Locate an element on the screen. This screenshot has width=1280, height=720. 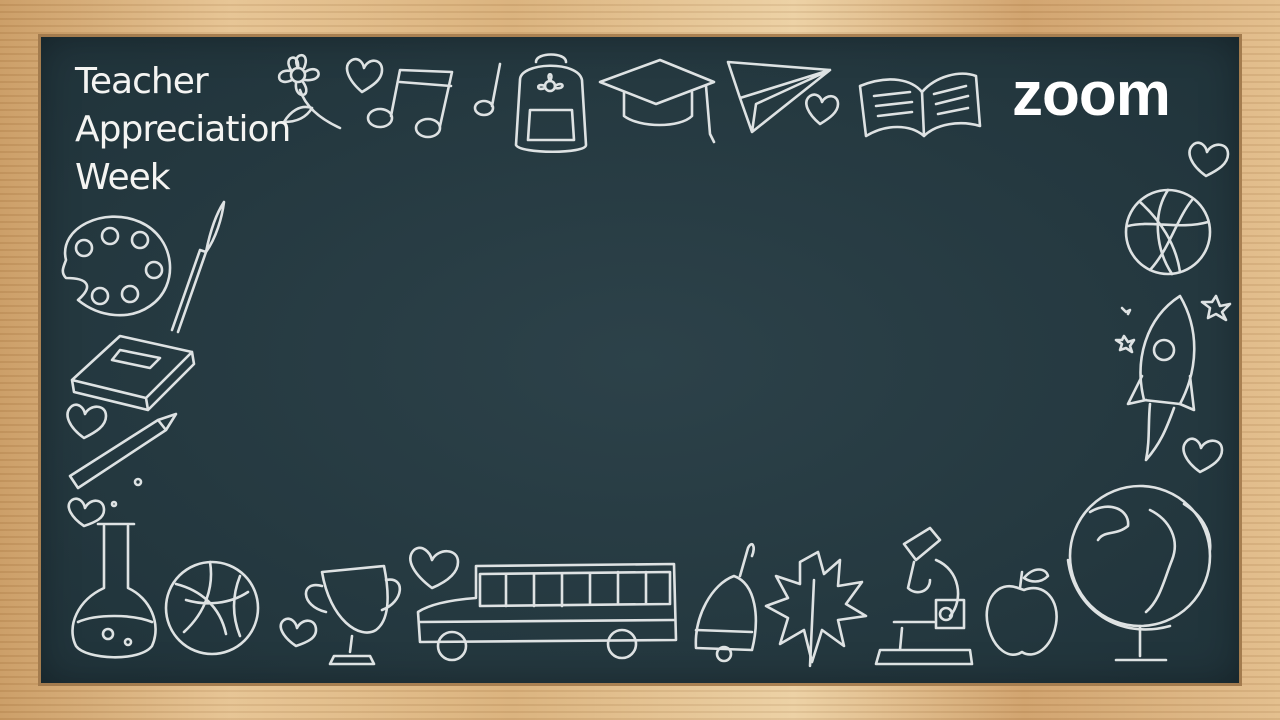
palette-icon is located at coordinates (116, 266).